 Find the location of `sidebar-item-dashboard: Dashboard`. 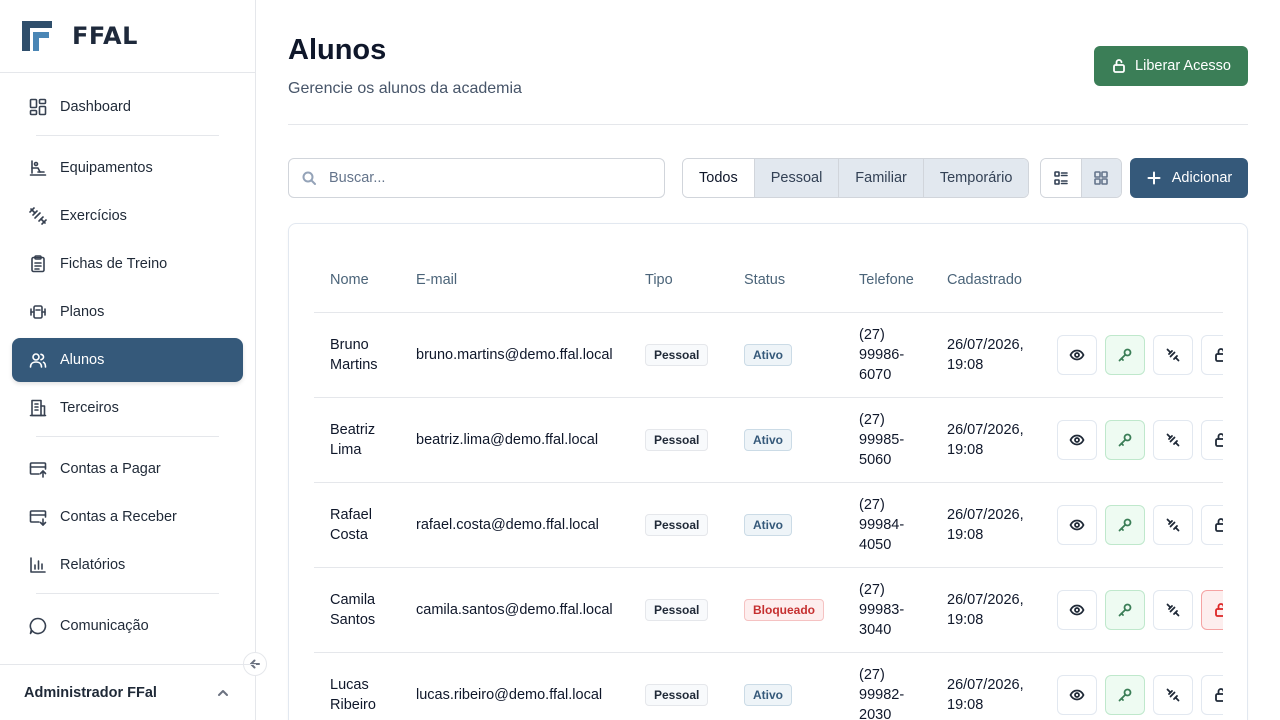

sidebar-item-dashboard: Dashboard is located at coordinates (127, 107).